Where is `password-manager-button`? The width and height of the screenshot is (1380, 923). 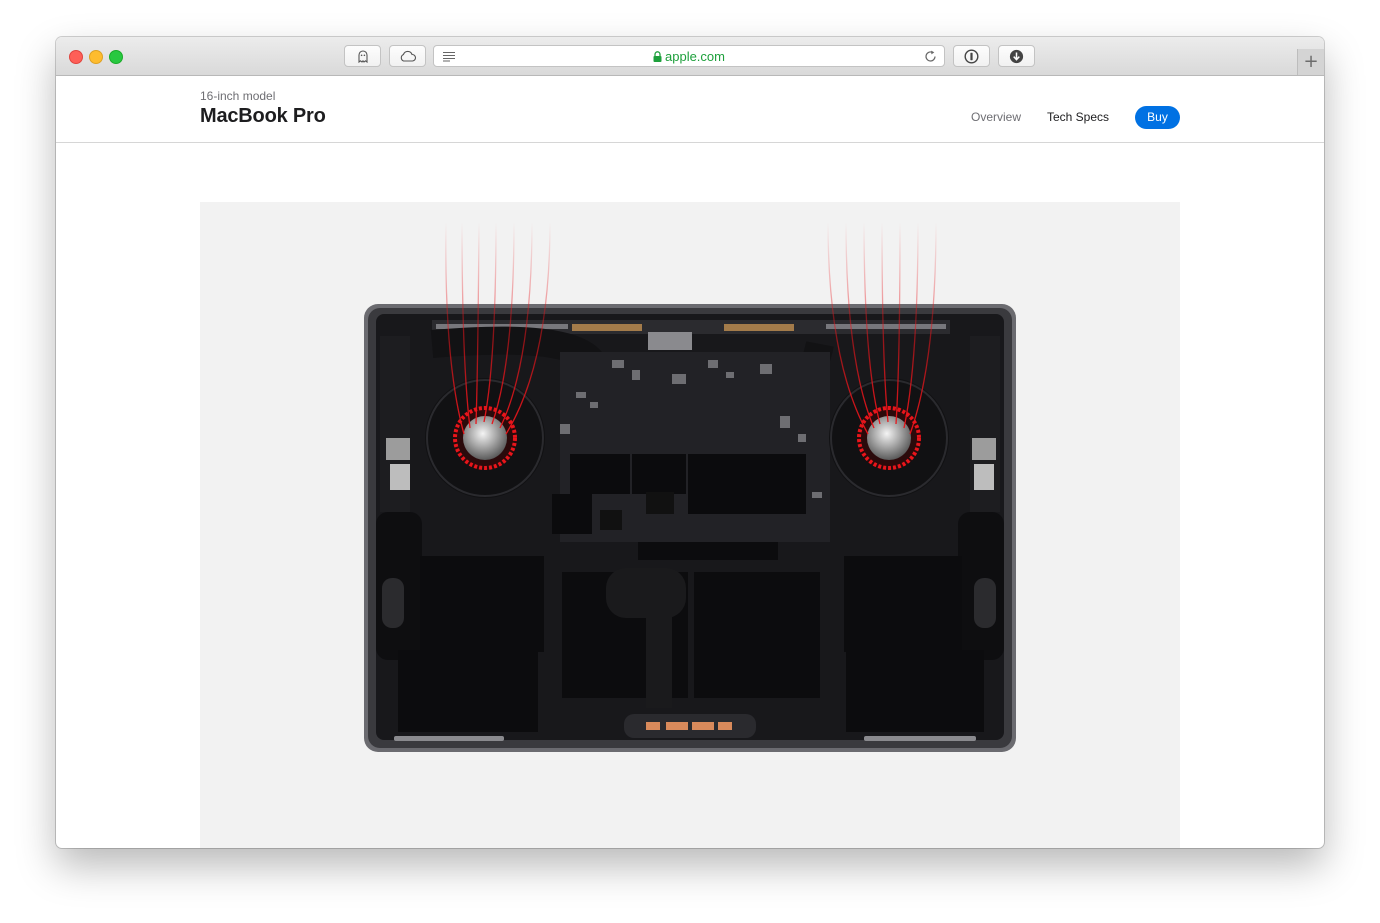 password-manager-button is located at coordinates (971, 56).